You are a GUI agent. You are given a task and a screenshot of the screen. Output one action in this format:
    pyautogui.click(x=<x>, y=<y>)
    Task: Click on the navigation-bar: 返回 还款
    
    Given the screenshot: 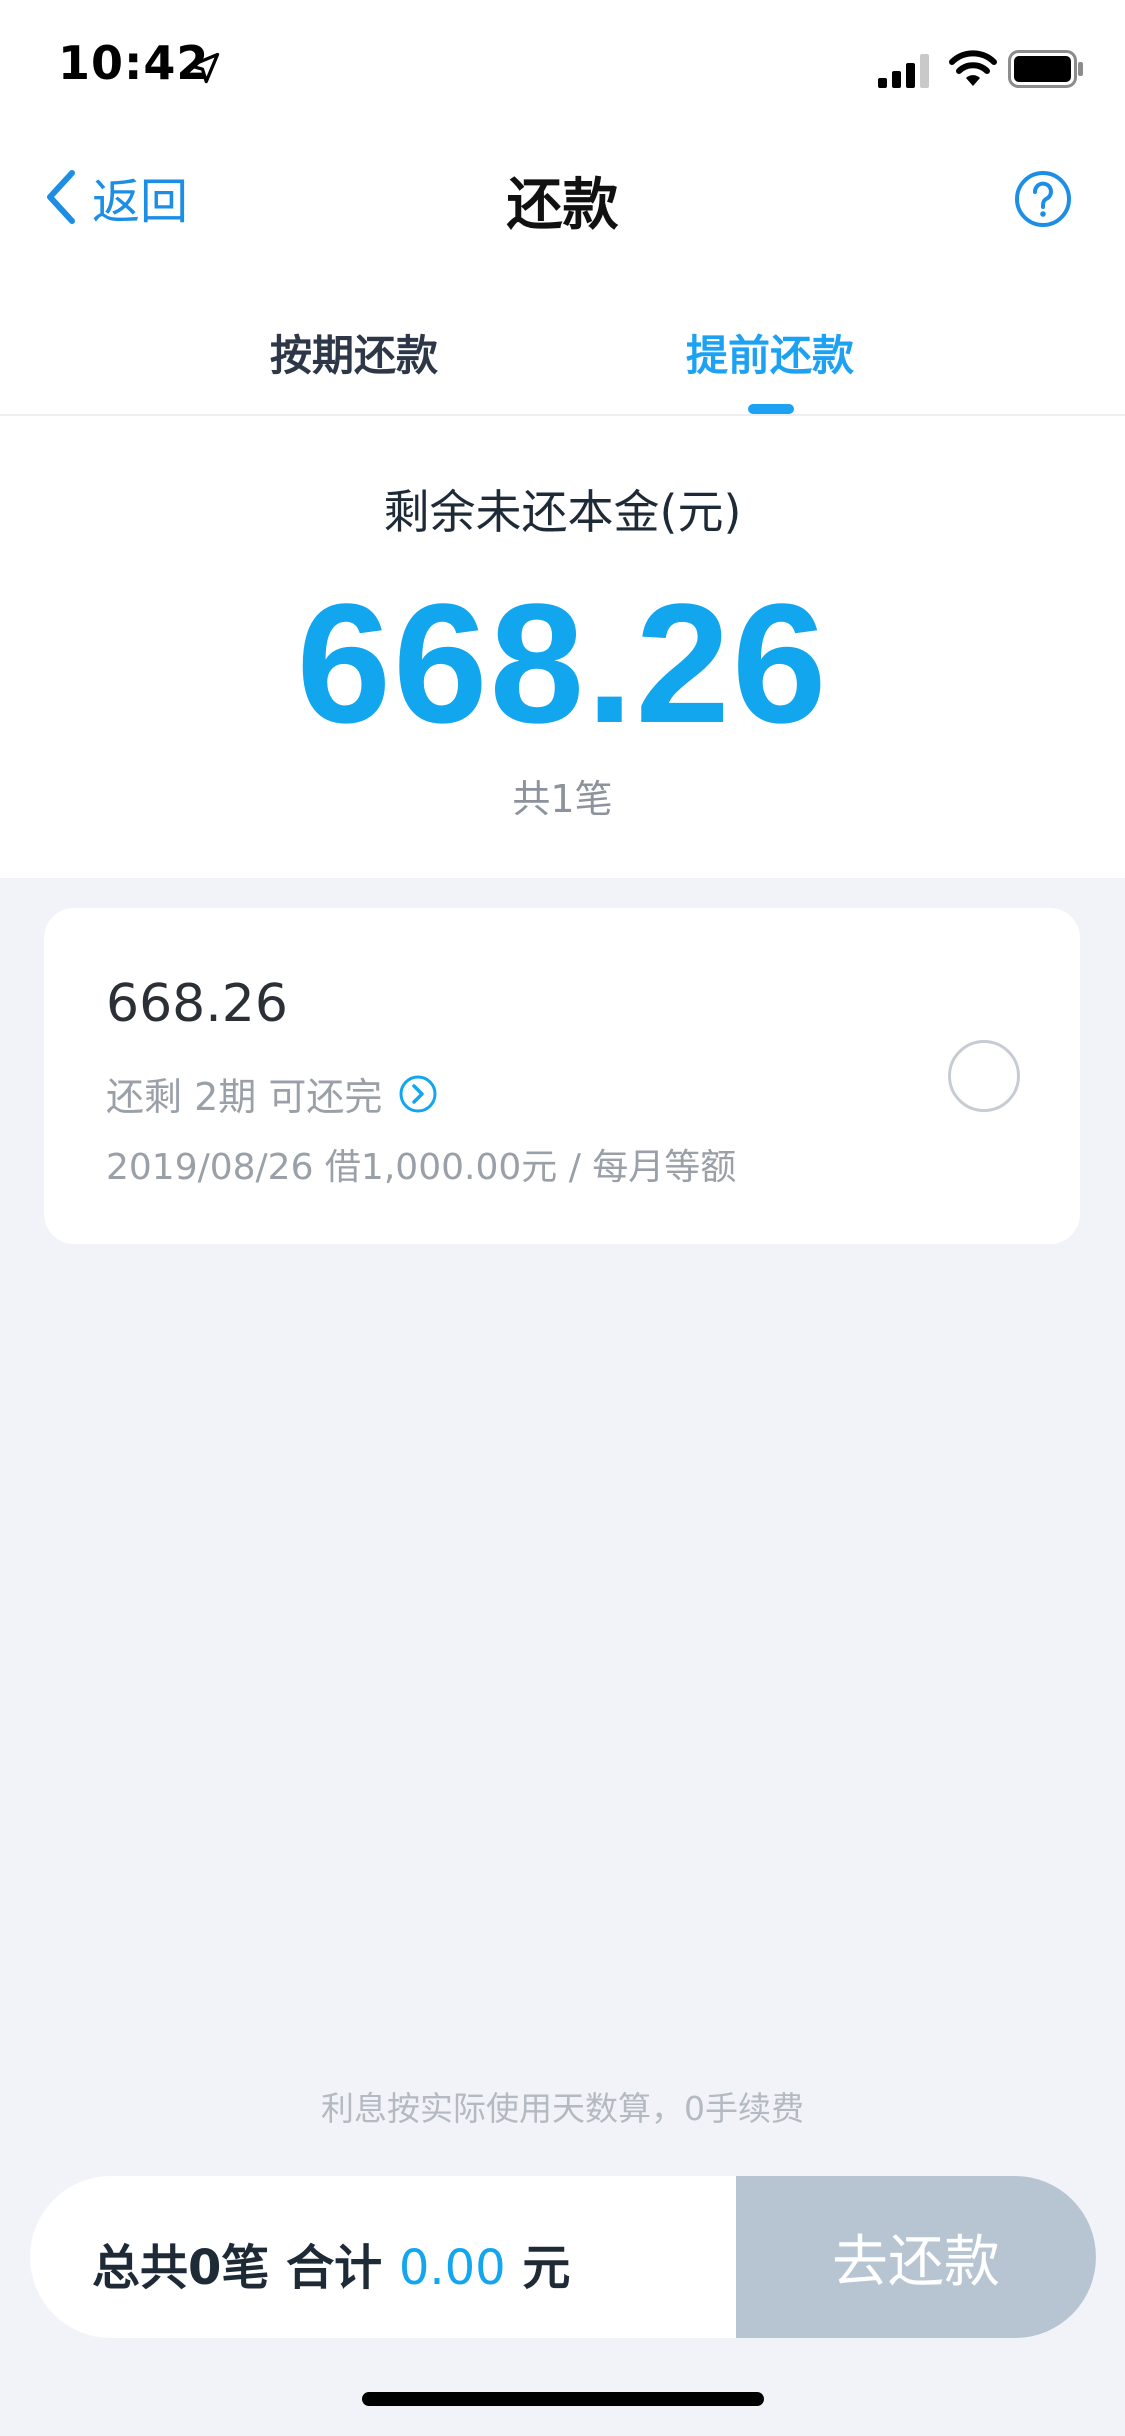 What is the action you would take?
    pyautogui.click(x=562, y=197)
    